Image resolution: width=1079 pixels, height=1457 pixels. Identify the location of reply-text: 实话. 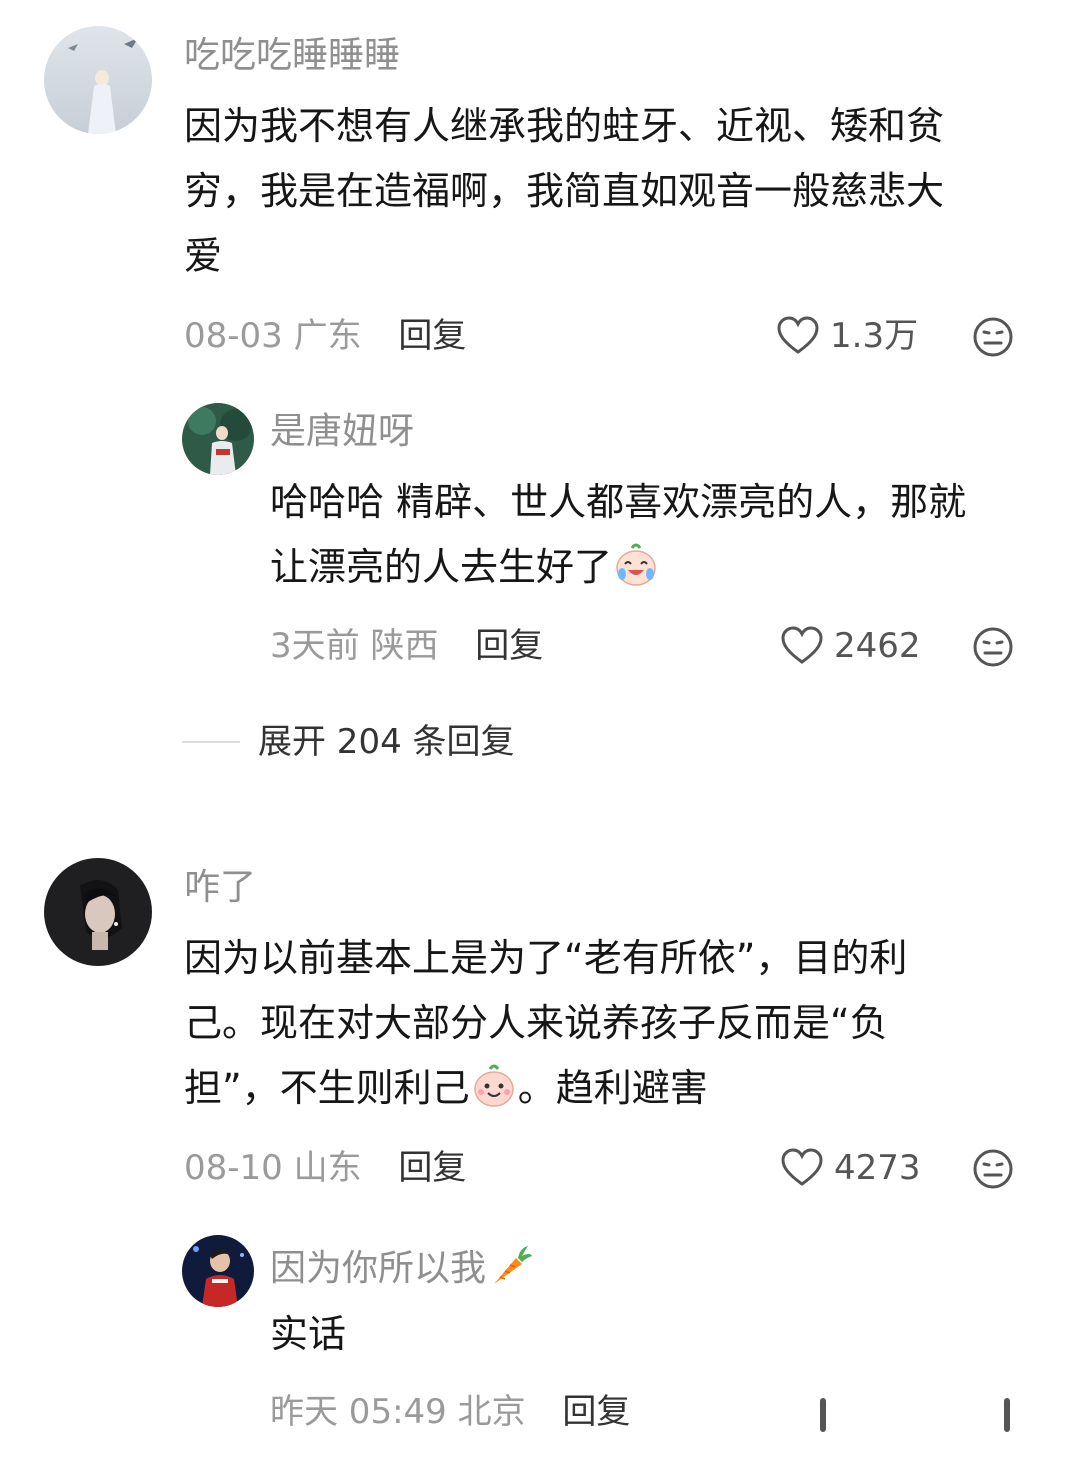
(308, 1334).